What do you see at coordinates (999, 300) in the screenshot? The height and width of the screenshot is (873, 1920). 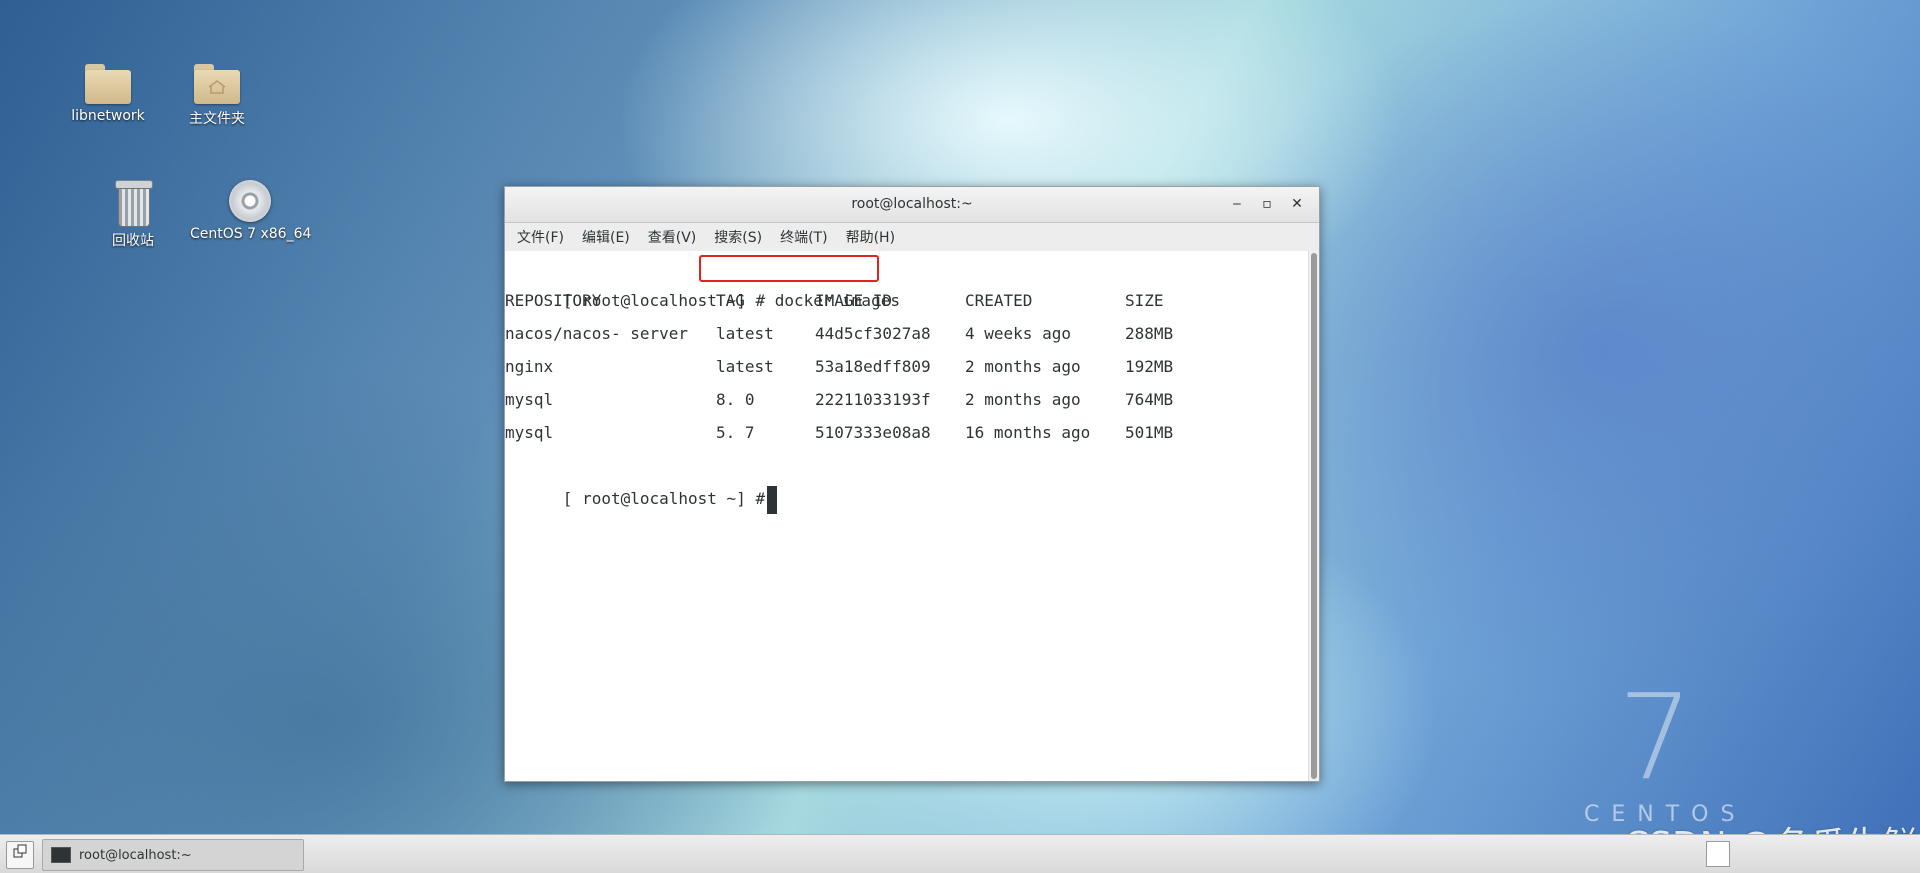 I see `header-created: CREATED` at bounding box center [999, 300].